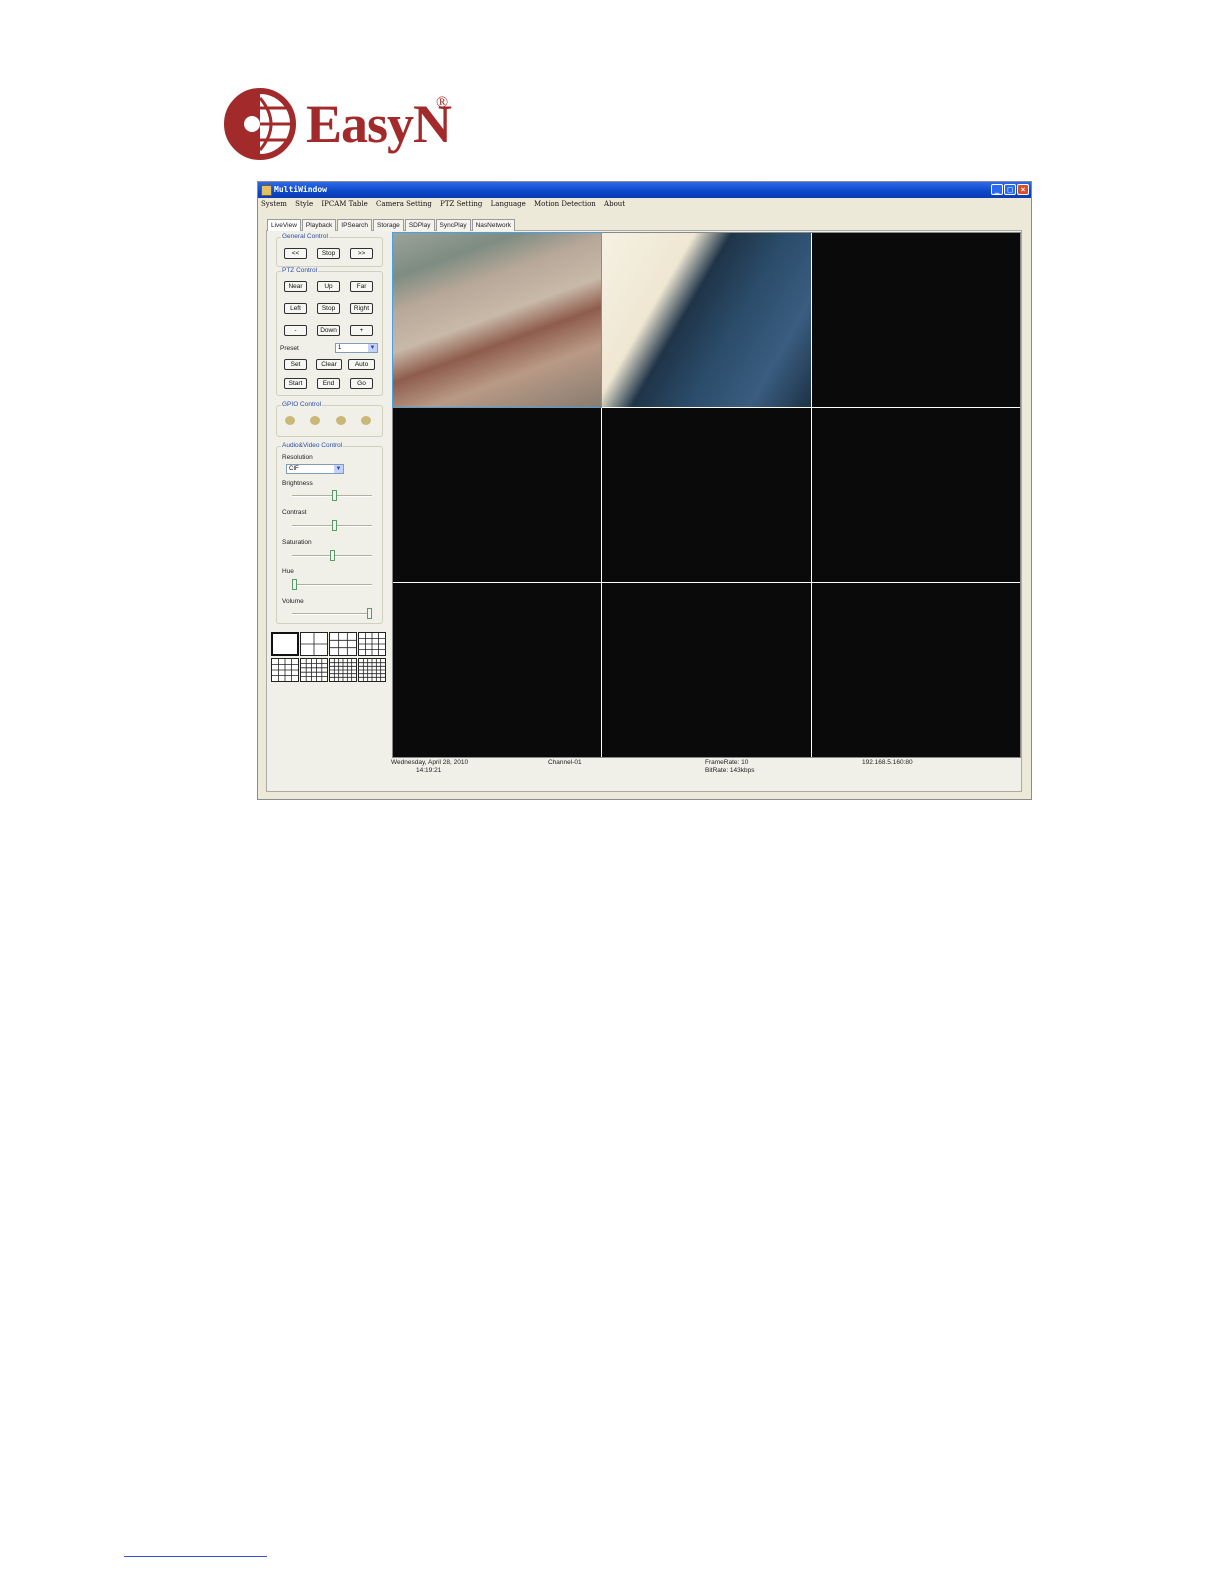 The image size is (1224, 1584). What do you see at coordinates (333, 555) in the screenshot?
I see `saturation-slider` at bounding box center [333, 555].